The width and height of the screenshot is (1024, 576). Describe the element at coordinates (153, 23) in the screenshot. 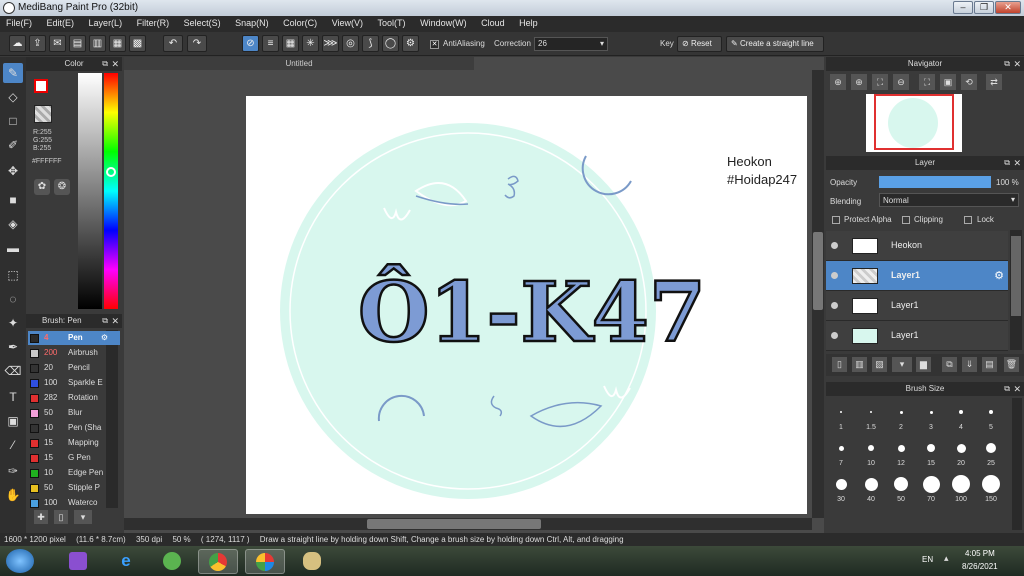

I see `menu-filter: Filter(R)` at that location.